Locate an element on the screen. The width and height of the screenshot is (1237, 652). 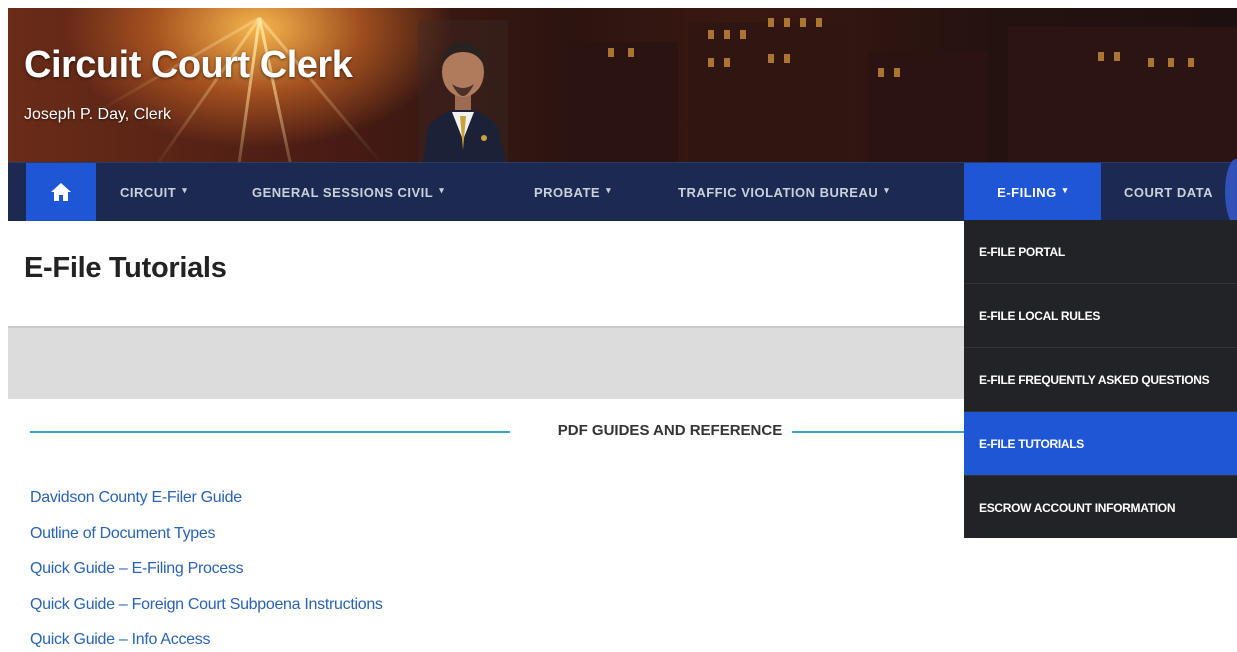
link-quick-guide-info-access: Quick Guide – Info Access is located at coordinates (206, 641).